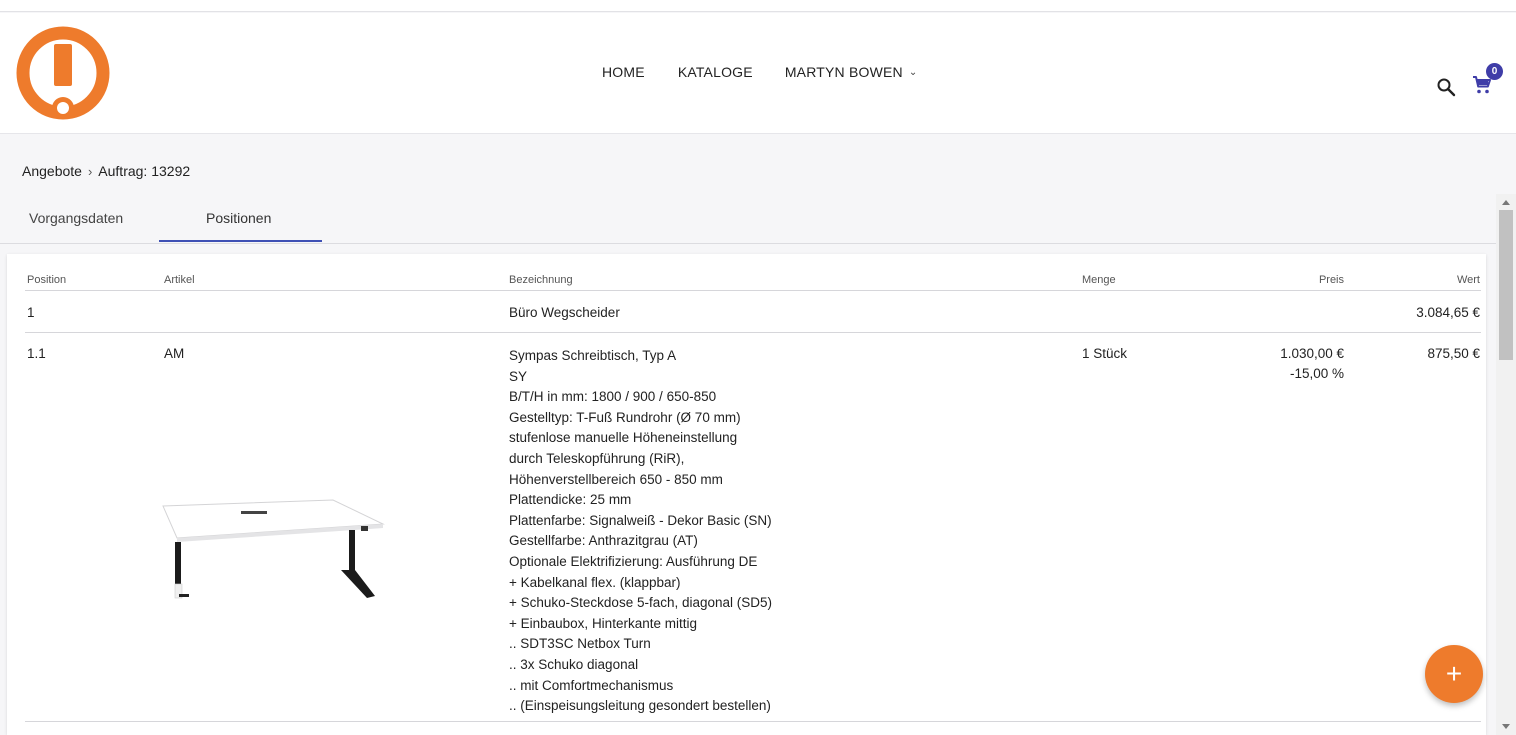  What do you see at coordinates (76, 218) in the screenshot?
I see `tab-vorgangsdaten: Vorgangsdaten` at bounding box center [76, 218].